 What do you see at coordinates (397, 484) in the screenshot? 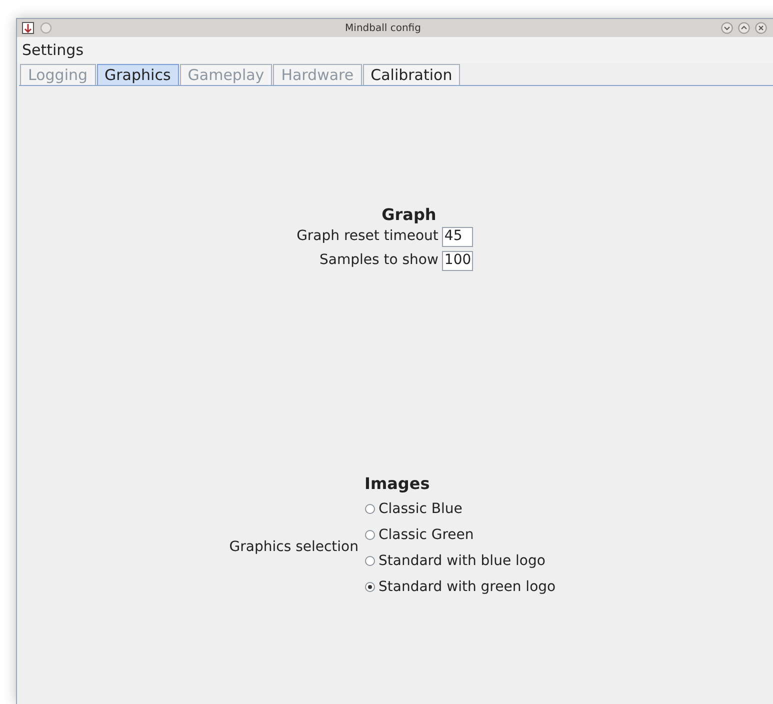
I see `section-heading: Images` at bounding box center [397, 484].